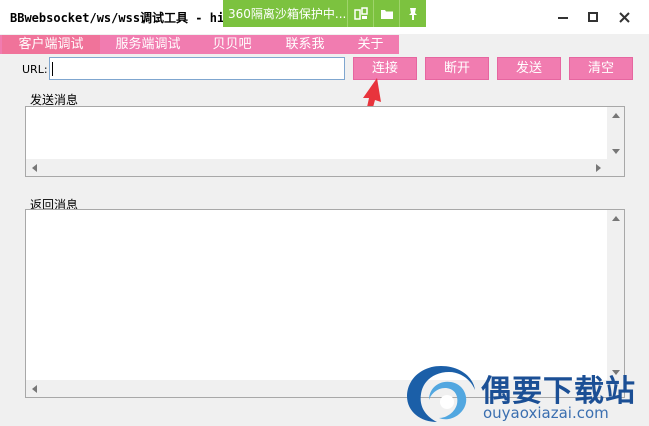 This screenshot has width=649, height=426. I want to click on return-vertical-scrollbar, so click(615, 295).